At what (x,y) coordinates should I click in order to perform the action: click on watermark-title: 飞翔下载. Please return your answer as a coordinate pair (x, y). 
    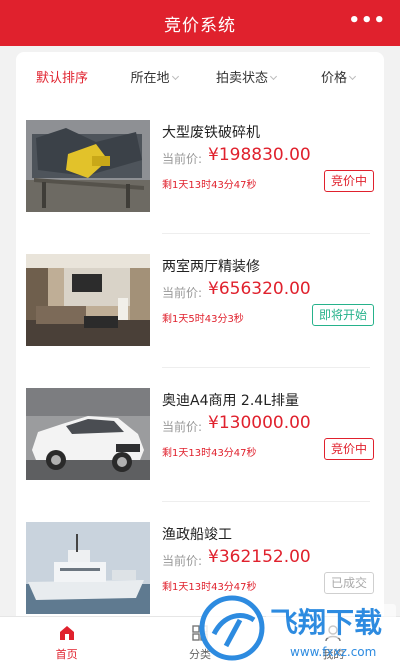
    Looking at the image, I should click on (326, 622).